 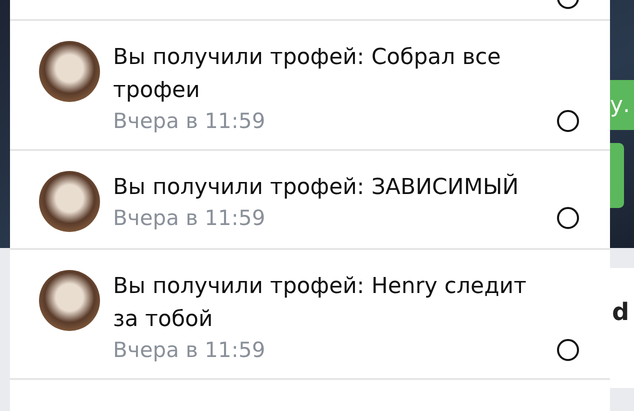 I want to click on notification-title: Вы получили трофей: Собрал все трофеи, so click(x=307, y=74).